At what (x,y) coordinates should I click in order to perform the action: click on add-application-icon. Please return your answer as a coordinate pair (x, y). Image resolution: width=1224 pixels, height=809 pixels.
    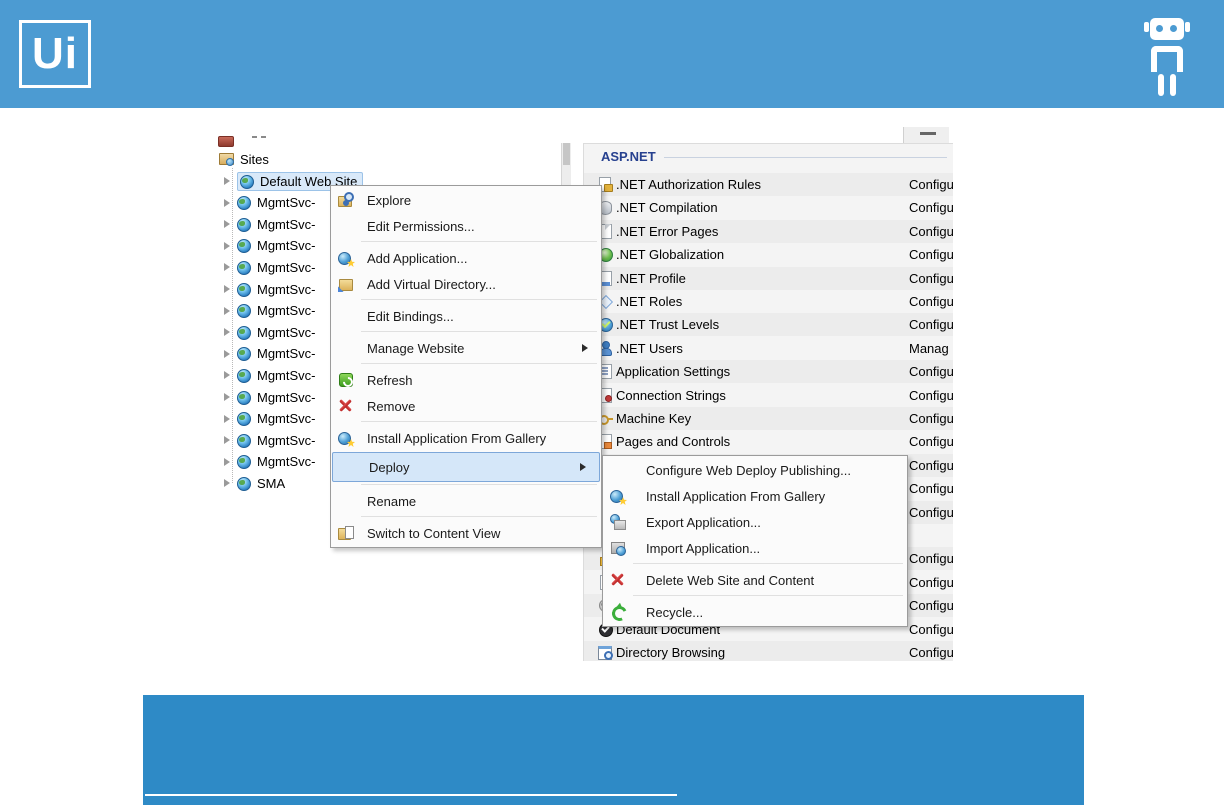
    Looking at the image, I should click on (346, 258).